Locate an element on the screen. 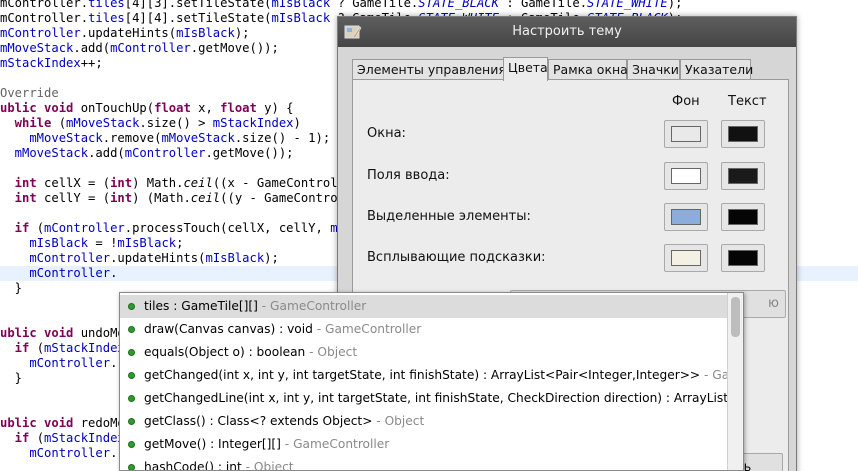  code-token: . is located at coordinates (114, 363).